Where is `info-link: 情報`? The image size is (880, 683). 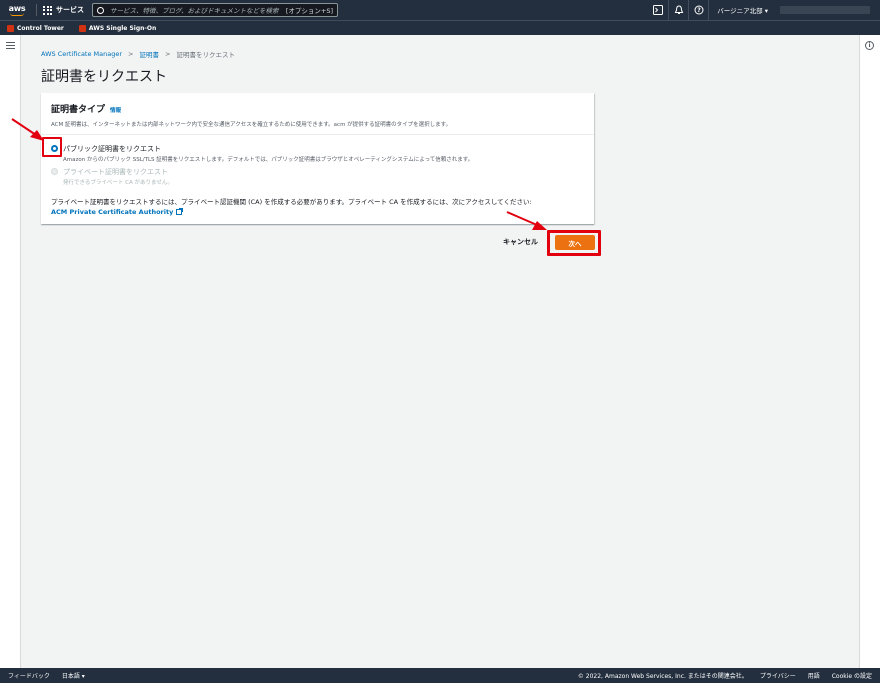 info-link: 情報 is located at coordinates (115, 110).